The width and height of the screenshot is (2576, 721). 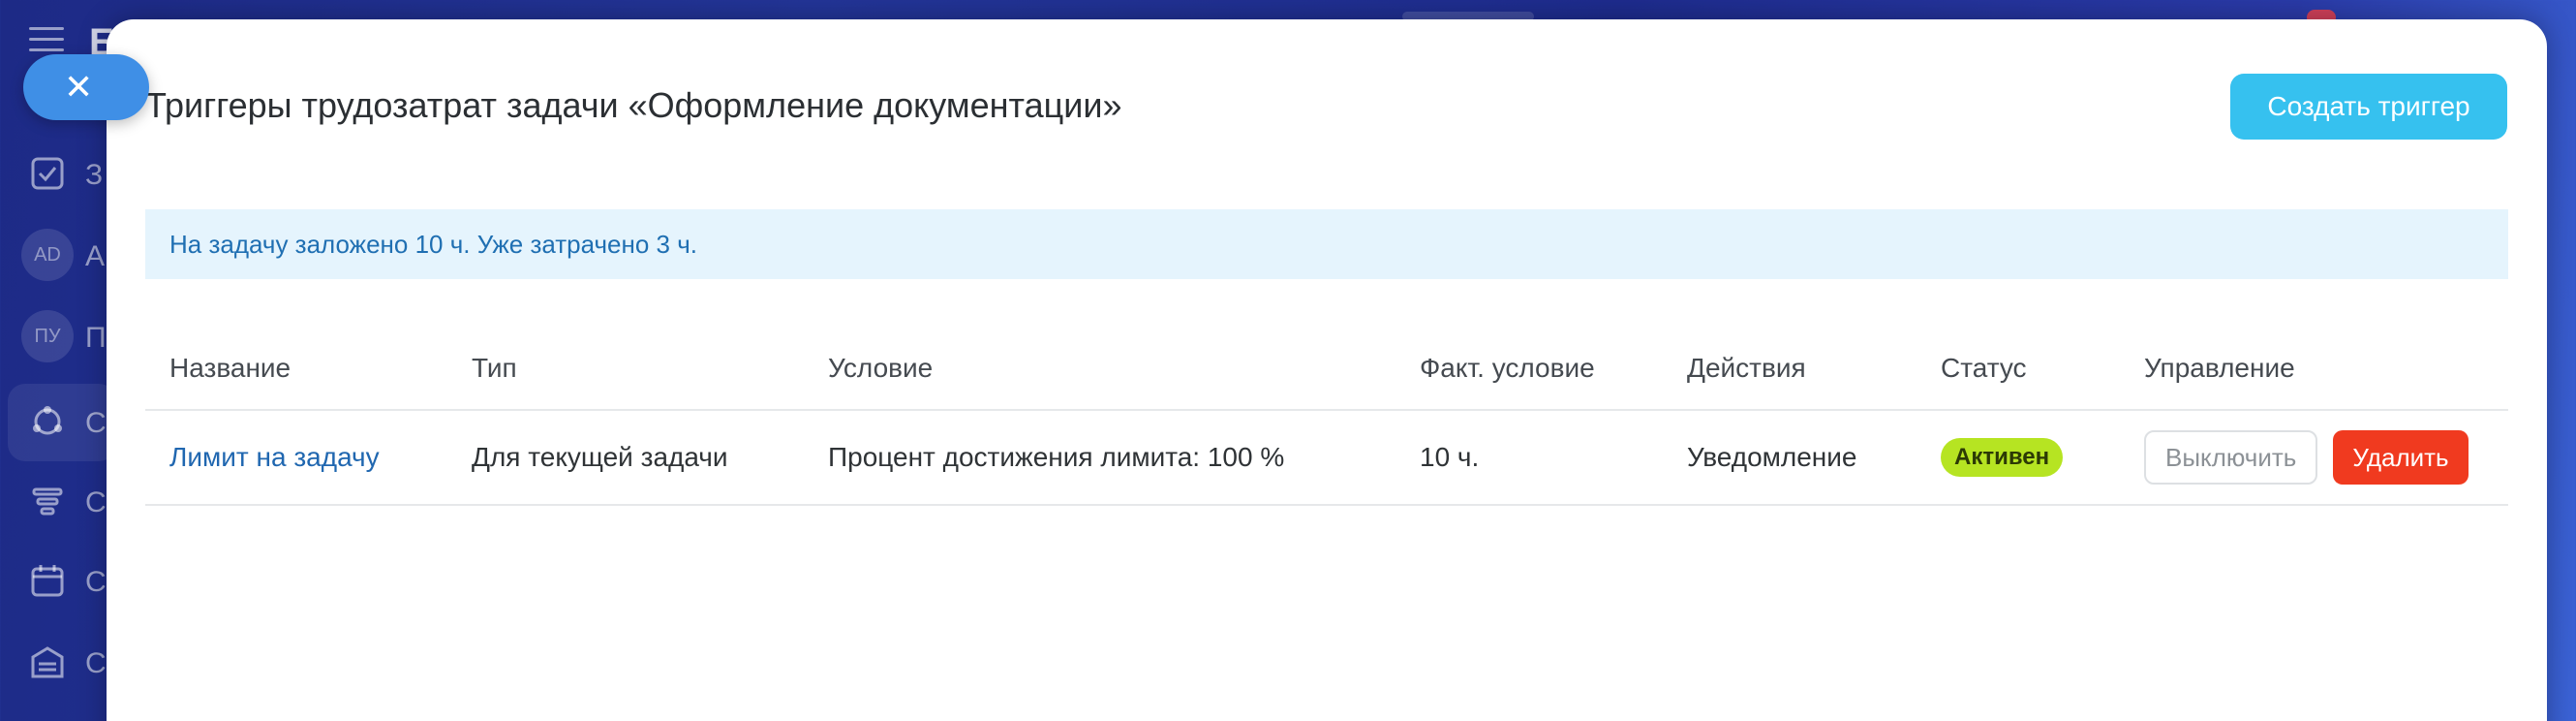 I want to click on disable-button: Выключить, so click(x=2231, y=457).